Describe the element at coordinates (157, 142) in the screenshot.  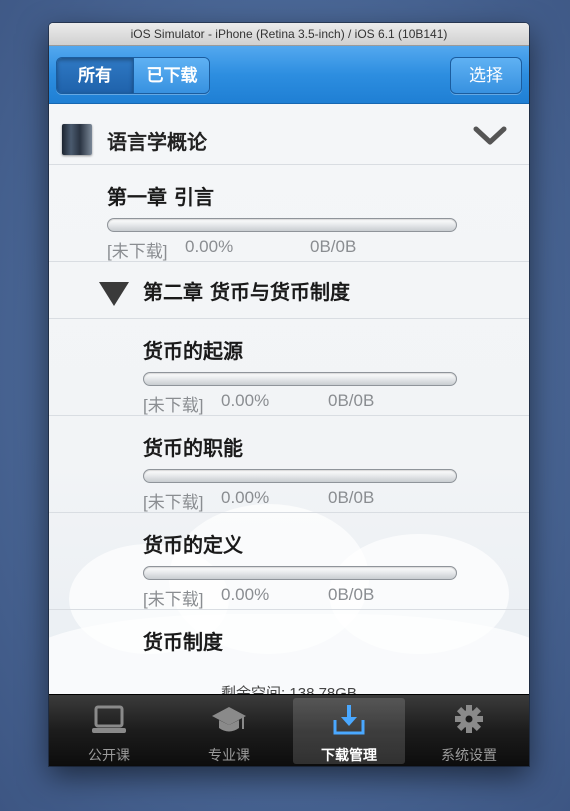
I see `book-title: 语言学概论` at that location.